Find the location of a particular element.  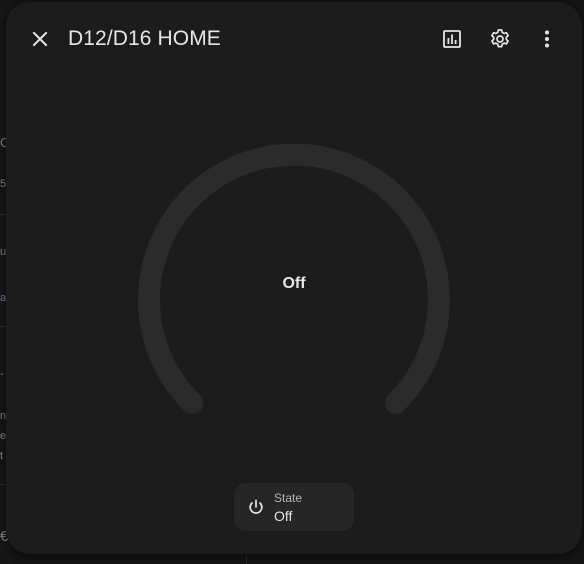

close-icon is located at coordinates (40, 39).